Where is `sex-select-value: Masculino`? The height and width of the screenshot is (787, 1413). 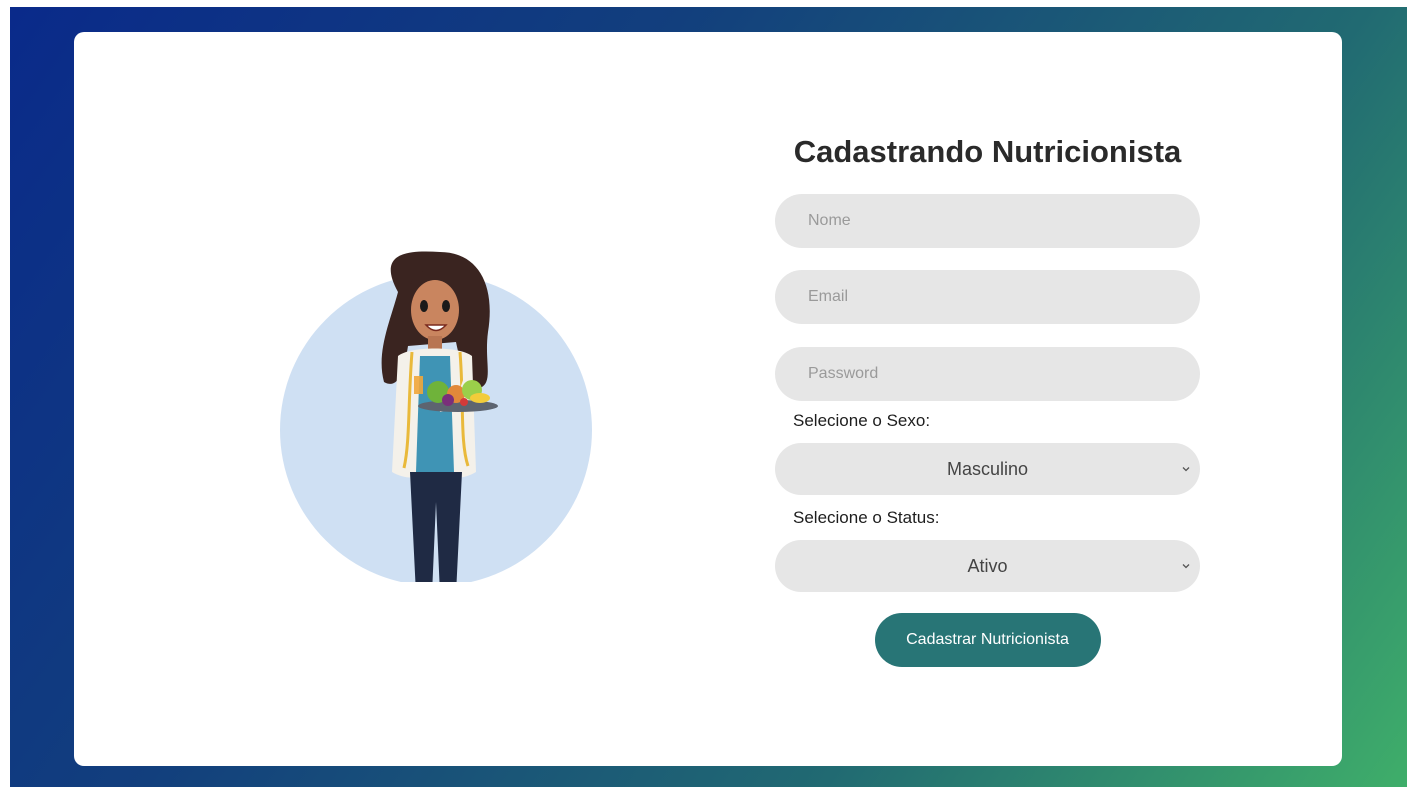 sex-select-value: Masculino is located at coordinates (987, 468).